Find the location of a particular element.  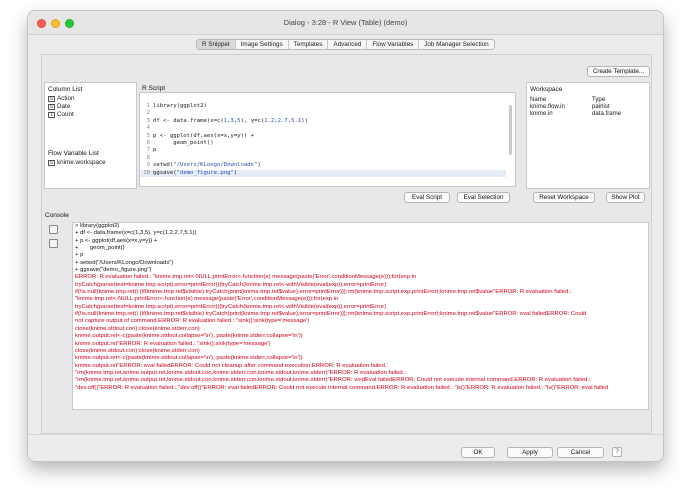

code-line: 1 library(ggplot2) is located at coordinates (176, 106).